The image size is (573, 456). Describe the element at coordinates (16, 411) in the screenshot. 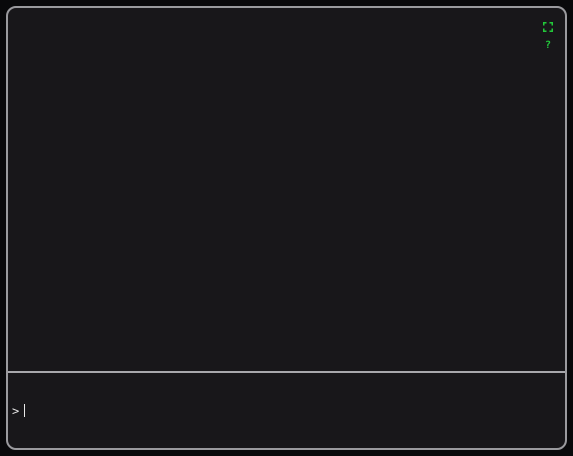

I see `prompt-symbol: >` at that location.